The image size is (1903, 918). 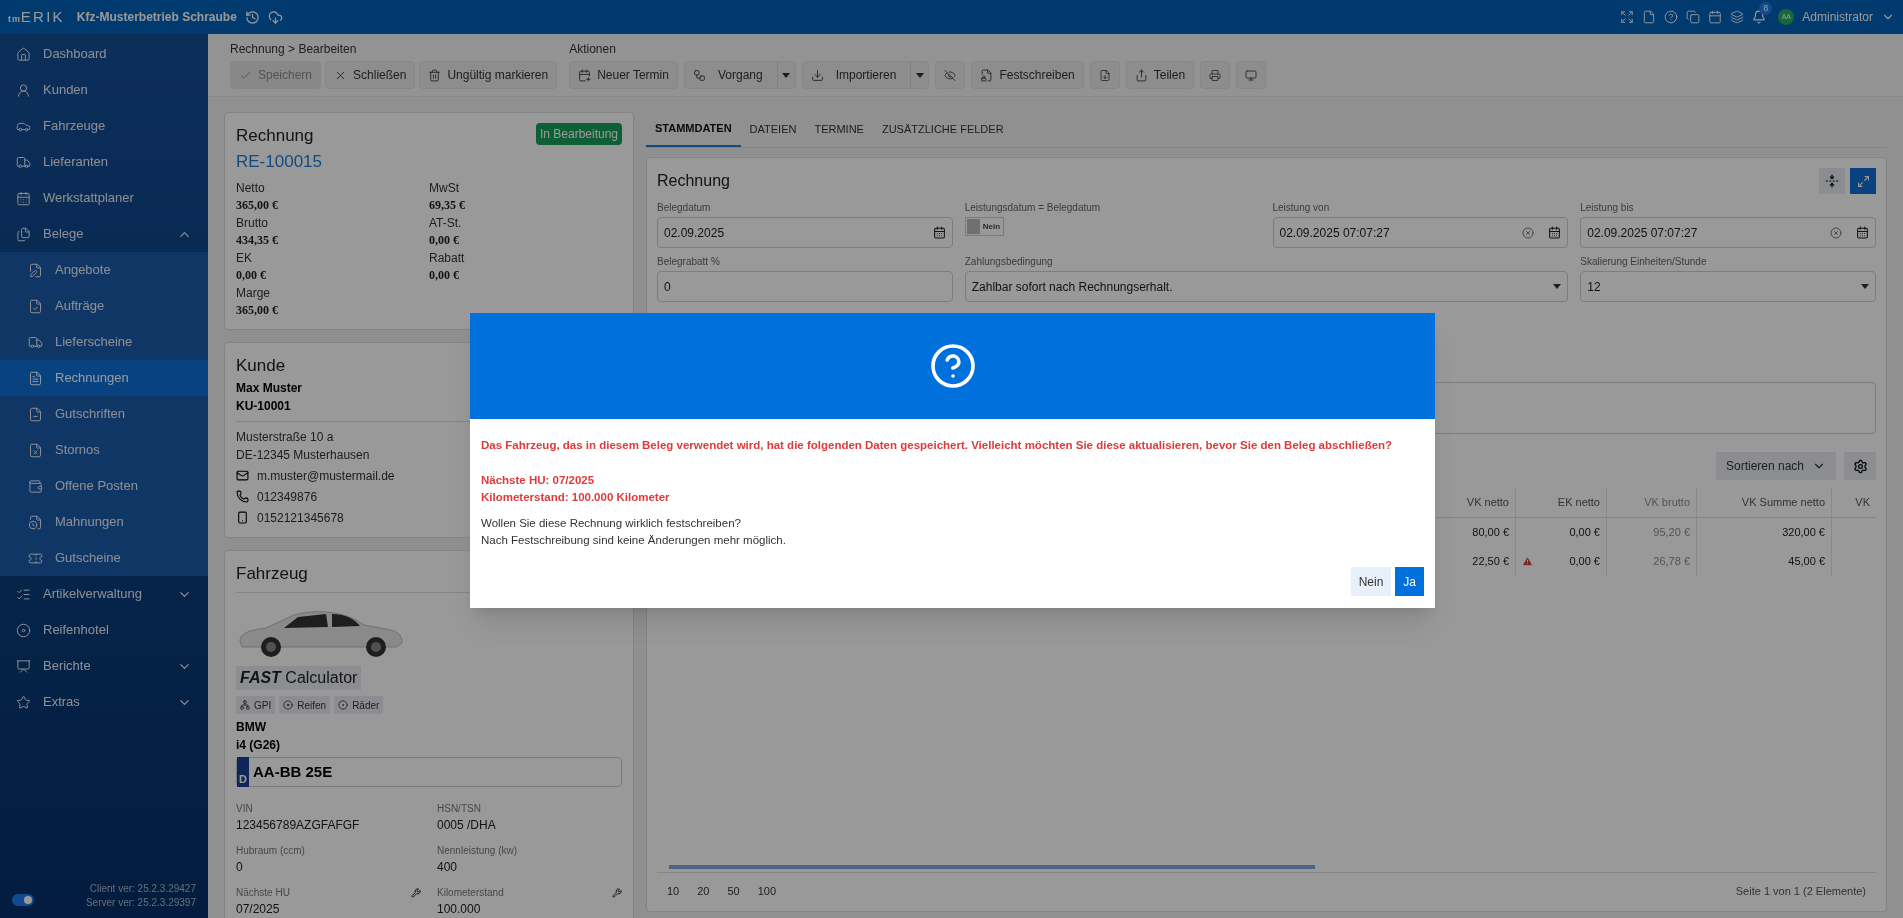 I want to click on settings-icon, so click(x=1860, y=466).